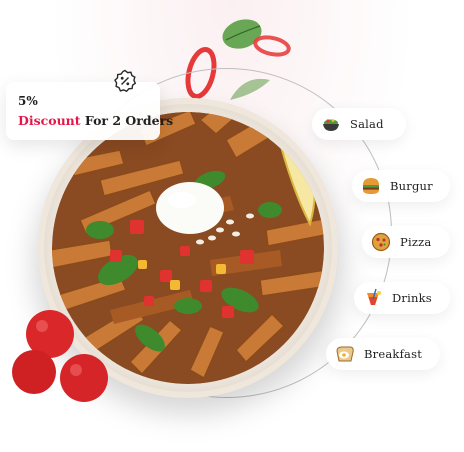 The image size is (464, 452). I want to click on burger-icon, so click(371, 186).